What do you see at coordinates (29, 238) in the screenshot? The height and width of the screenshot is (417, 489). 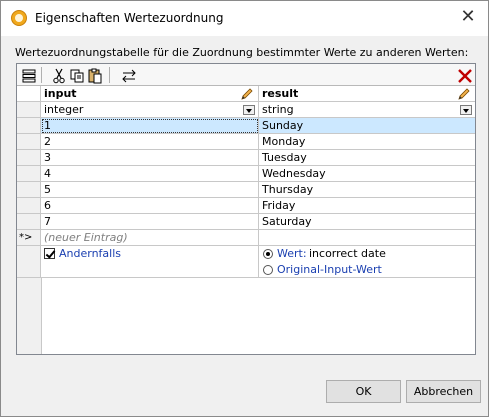 I see `new-entry-marker: *>` at bounding box center [29, 238].